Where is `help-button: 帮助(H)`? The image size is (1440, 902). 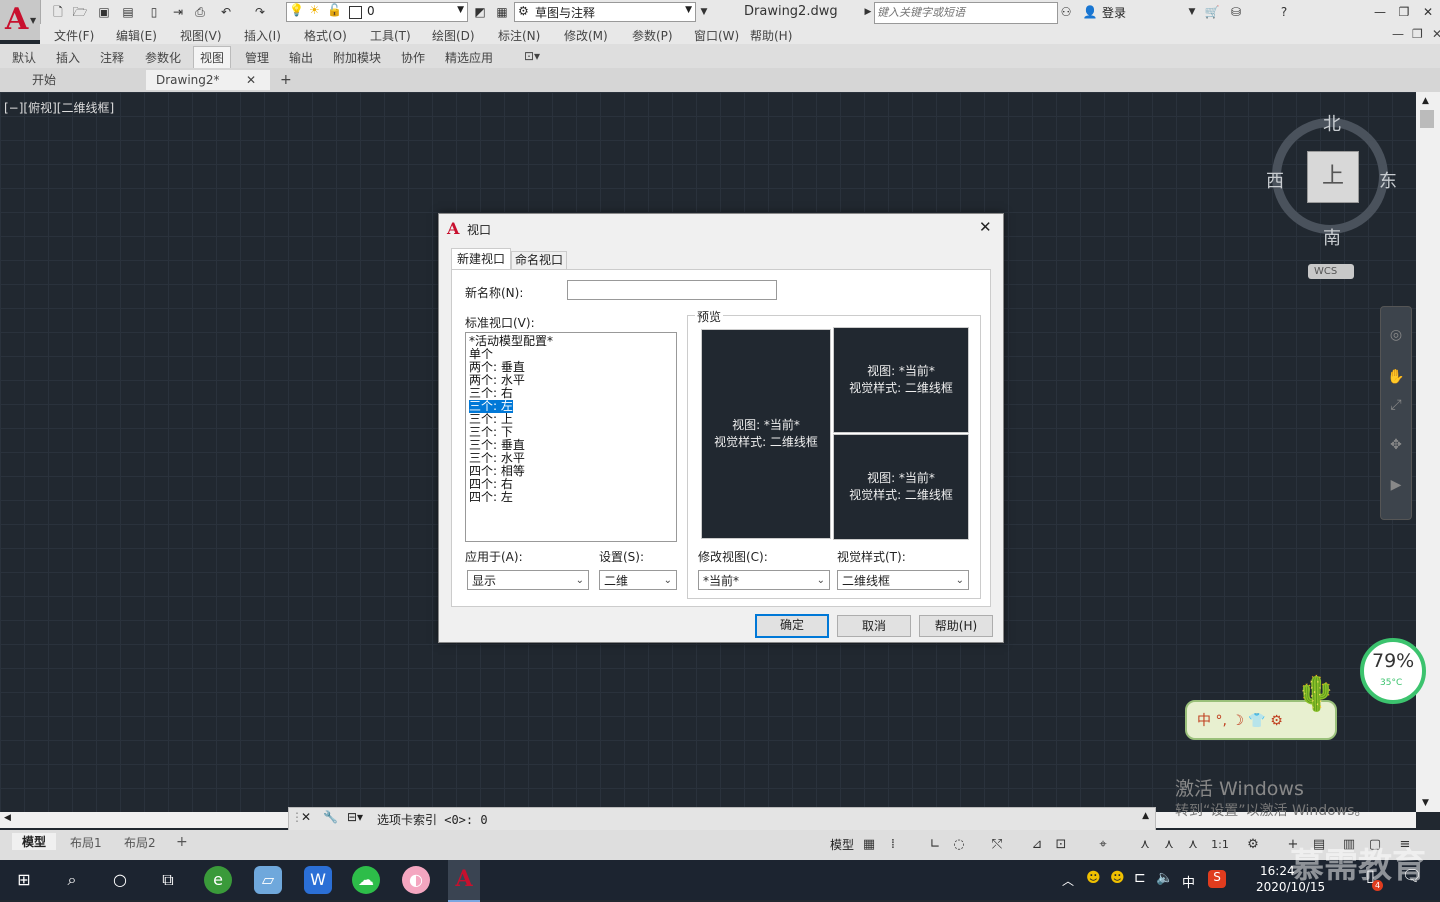
help-button: 帮助(H) is located at coordinates (956, 626).